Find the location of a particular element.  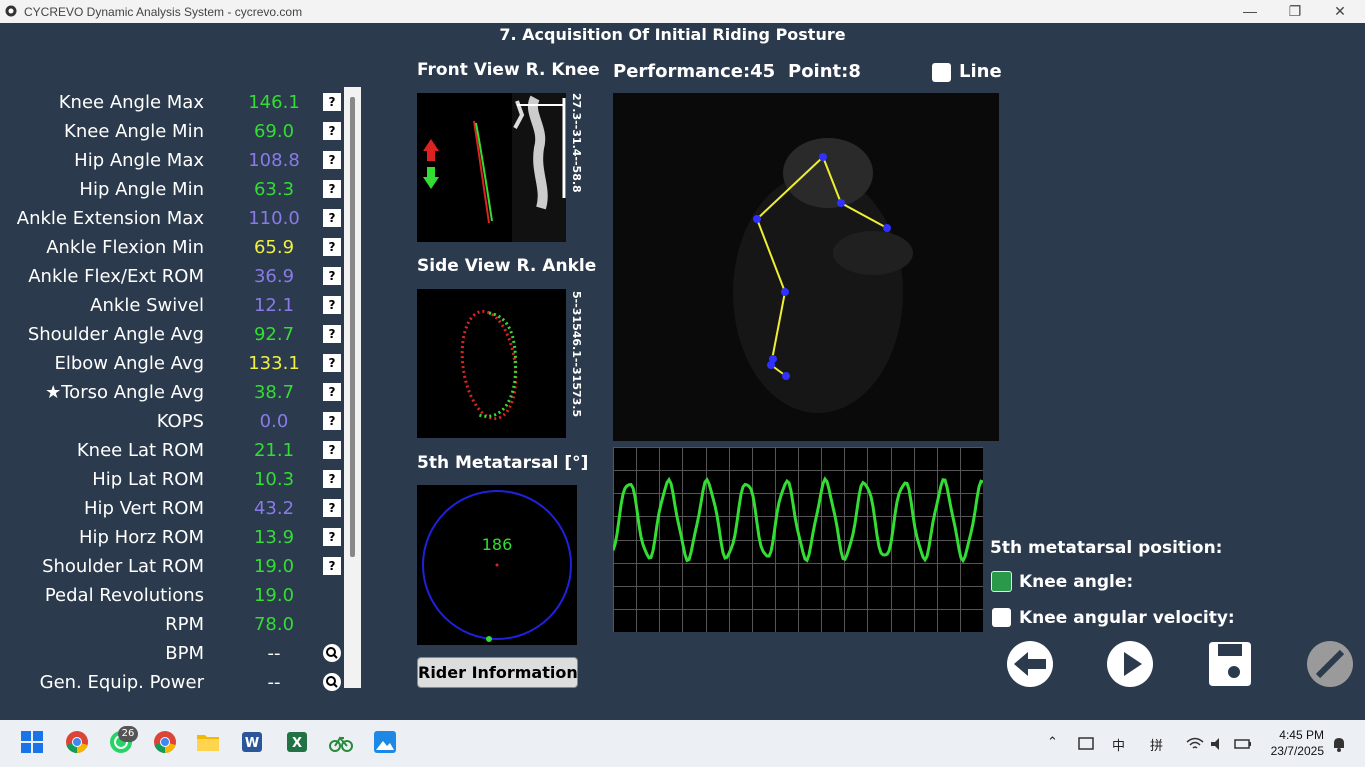

metric-label: Ankle Extension Max is located at coordinates (110, 218).